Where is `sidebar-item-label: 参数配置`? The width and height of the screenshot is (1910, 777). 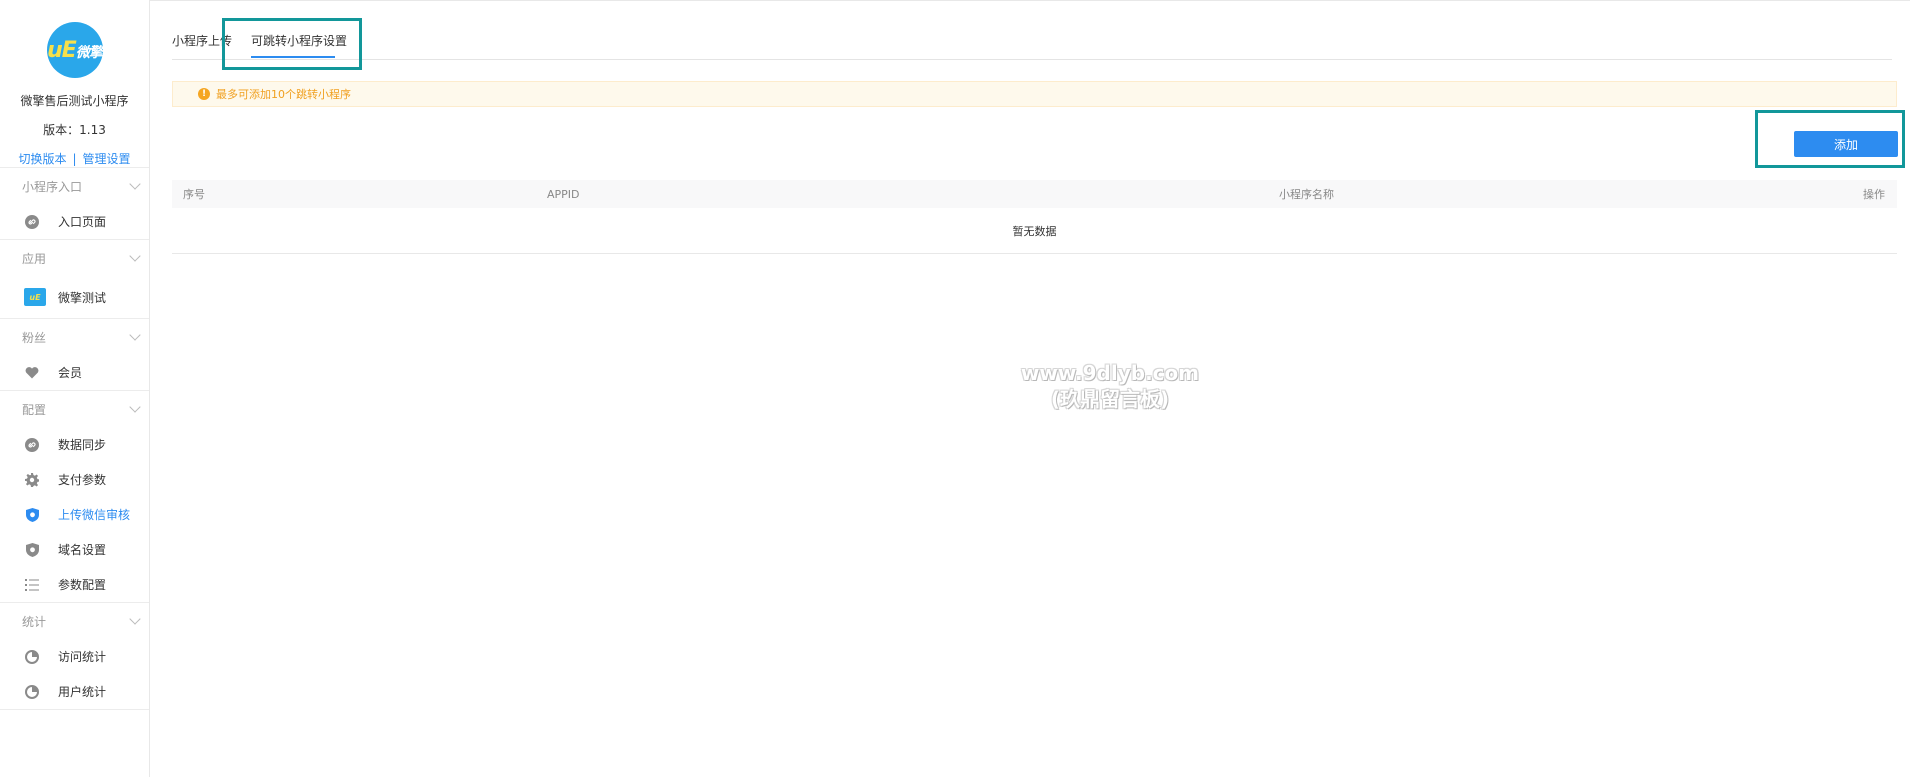 sidebar-item-label: 参数配置 is located at coordinates (82, 585).